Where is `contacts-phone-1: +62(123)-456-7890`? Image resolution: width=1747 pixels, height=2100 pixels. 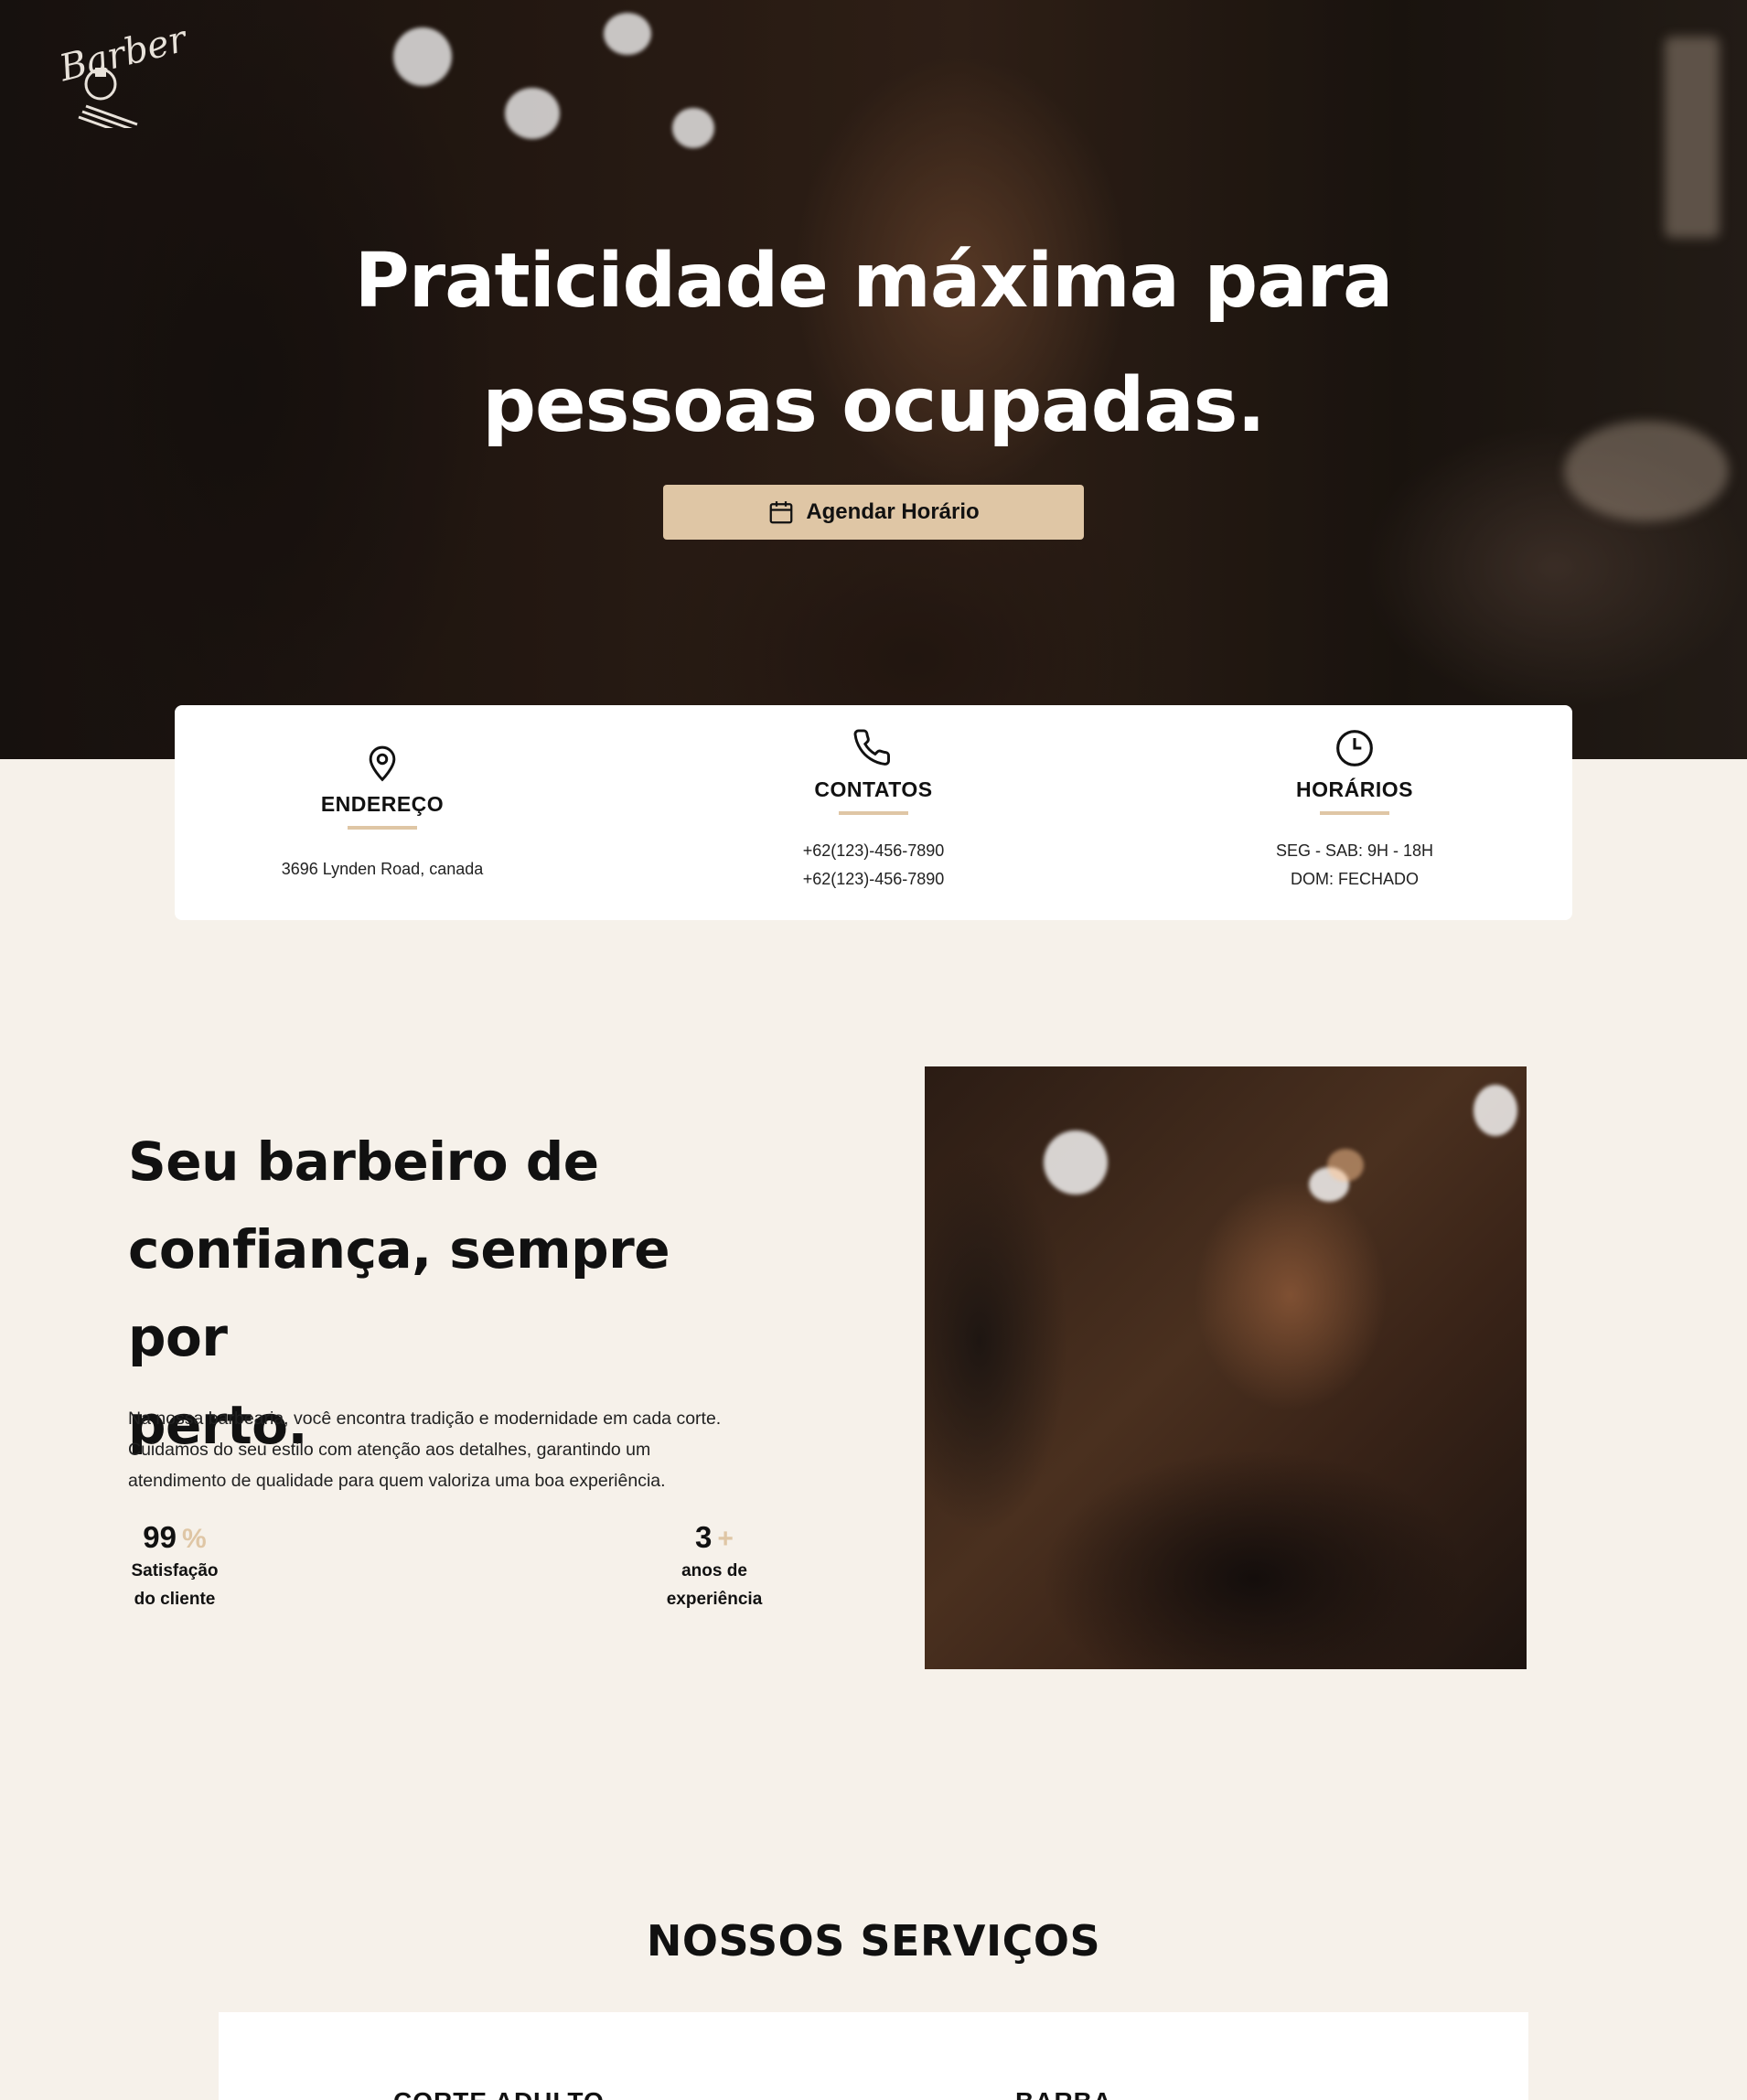
contacts-phone-1: +62(123)-456-7890 is located at coordinates (873, 851).